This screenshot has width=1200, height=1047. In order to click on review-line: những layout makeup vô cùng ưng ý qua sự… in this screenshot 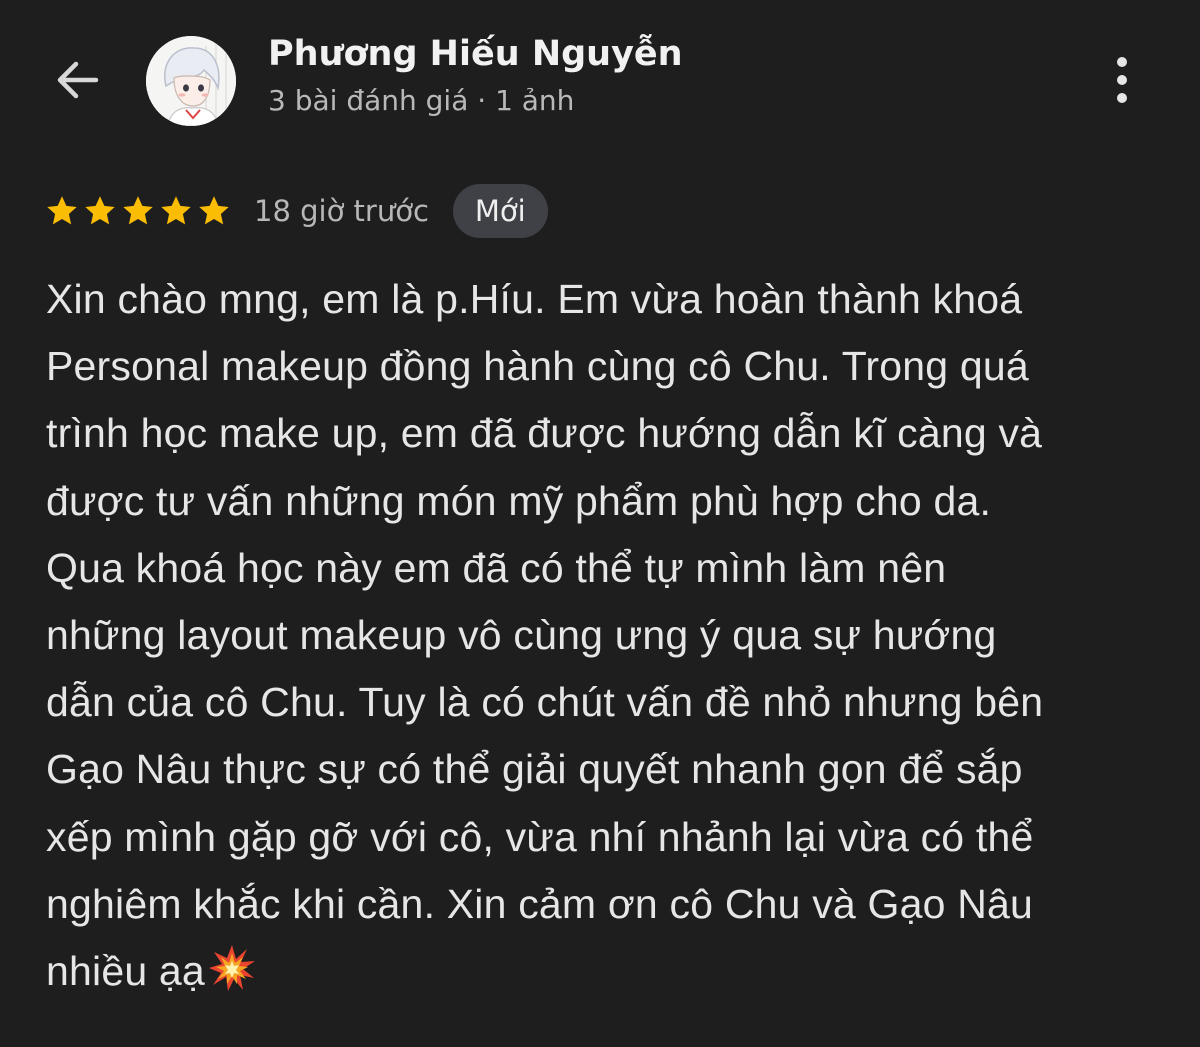, I will do `click(601, 635)`.